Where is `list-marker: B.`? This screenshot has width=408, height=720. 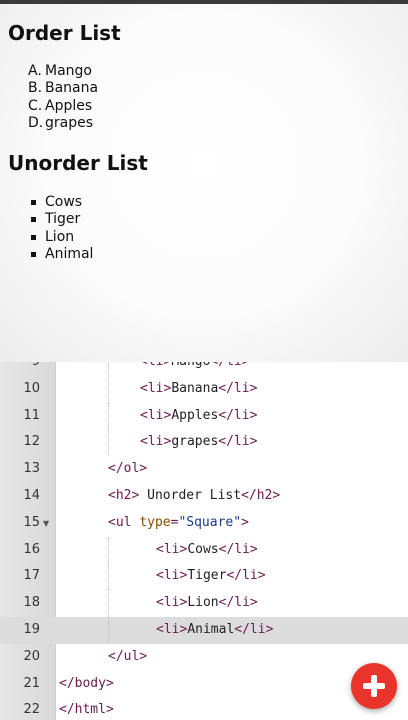 list-marker: B. is located at coordinates (35, 88).